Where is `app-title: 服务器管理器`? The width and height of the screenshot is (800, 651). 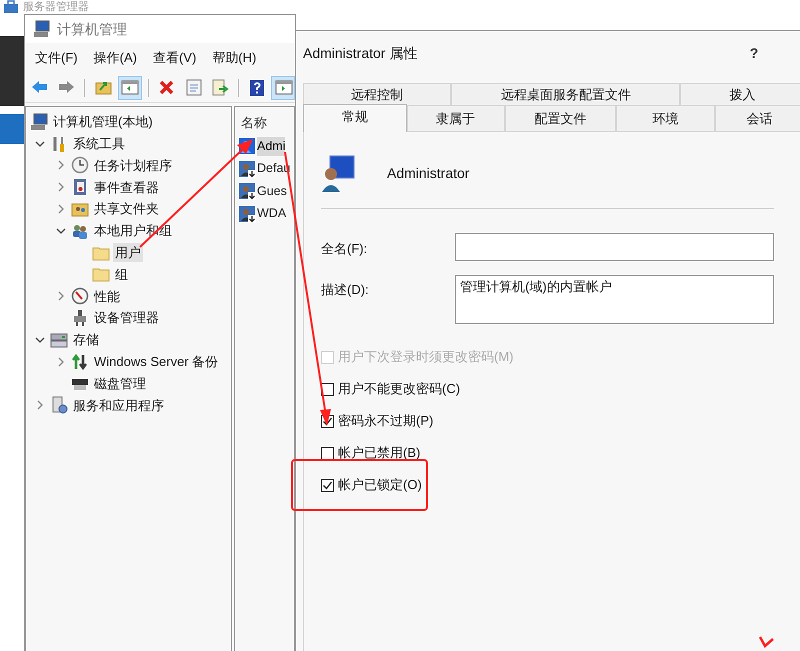 app-title: 服务器管理器 is located at coordinates (56, 7).